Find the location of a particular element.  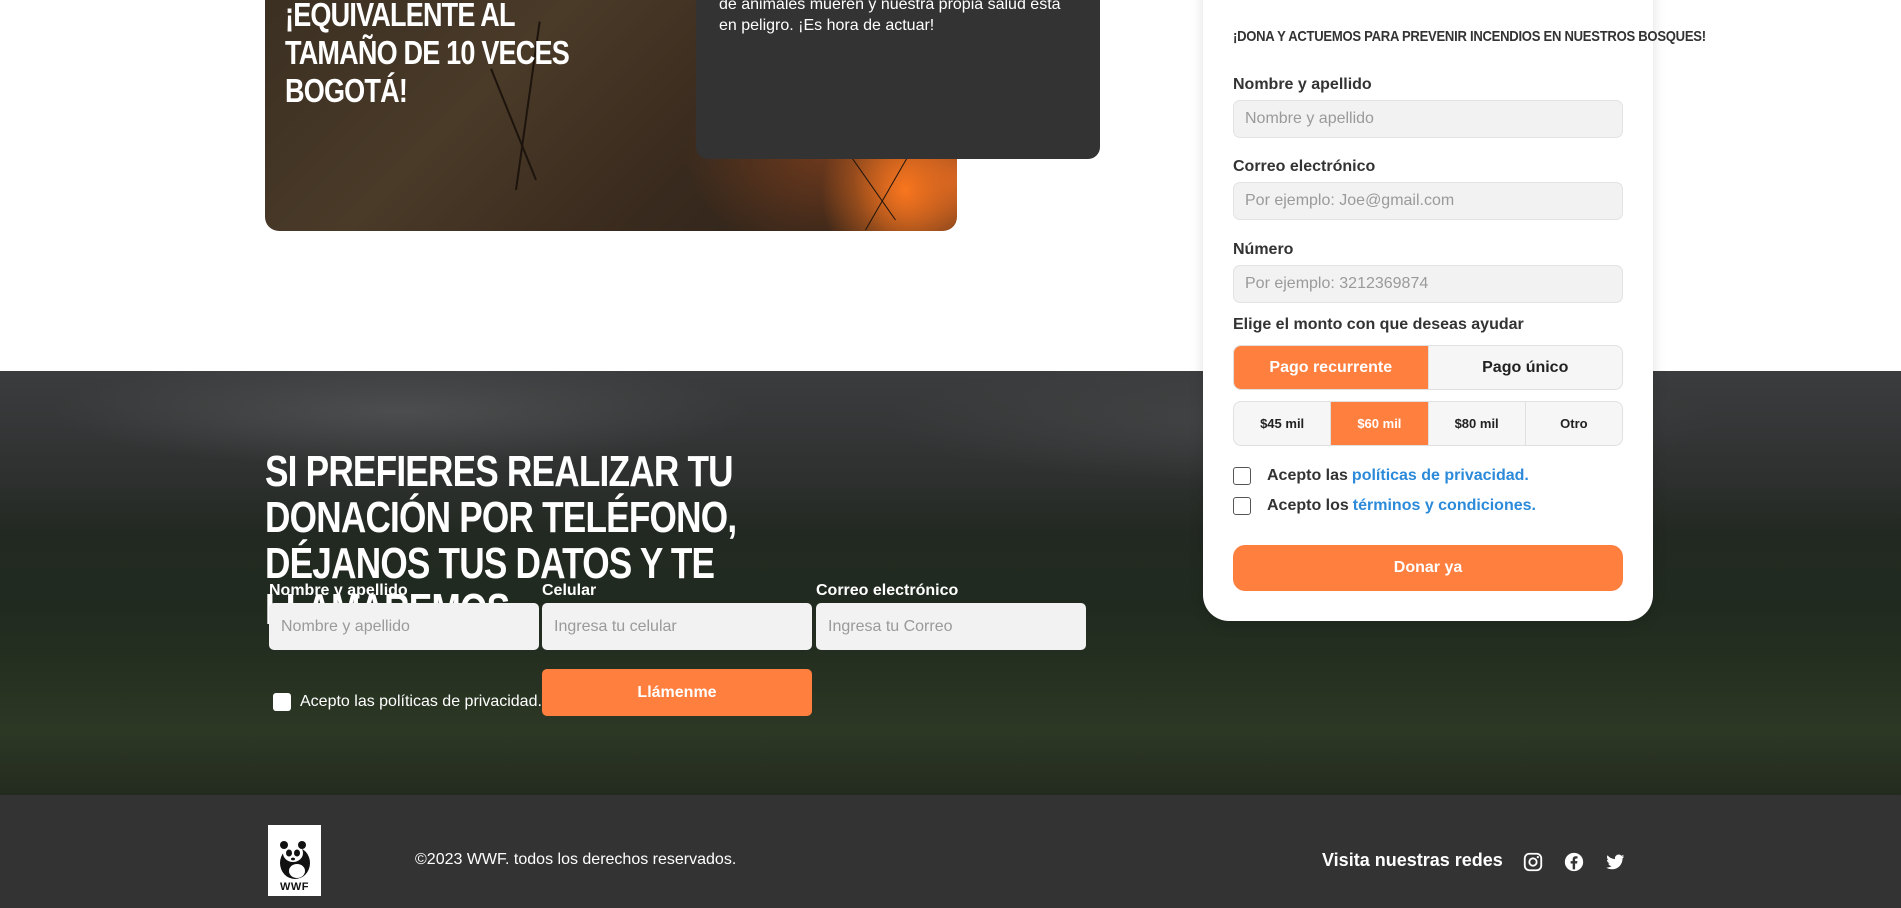

wwf-logo: WWF is located at coordinates (294, 860).